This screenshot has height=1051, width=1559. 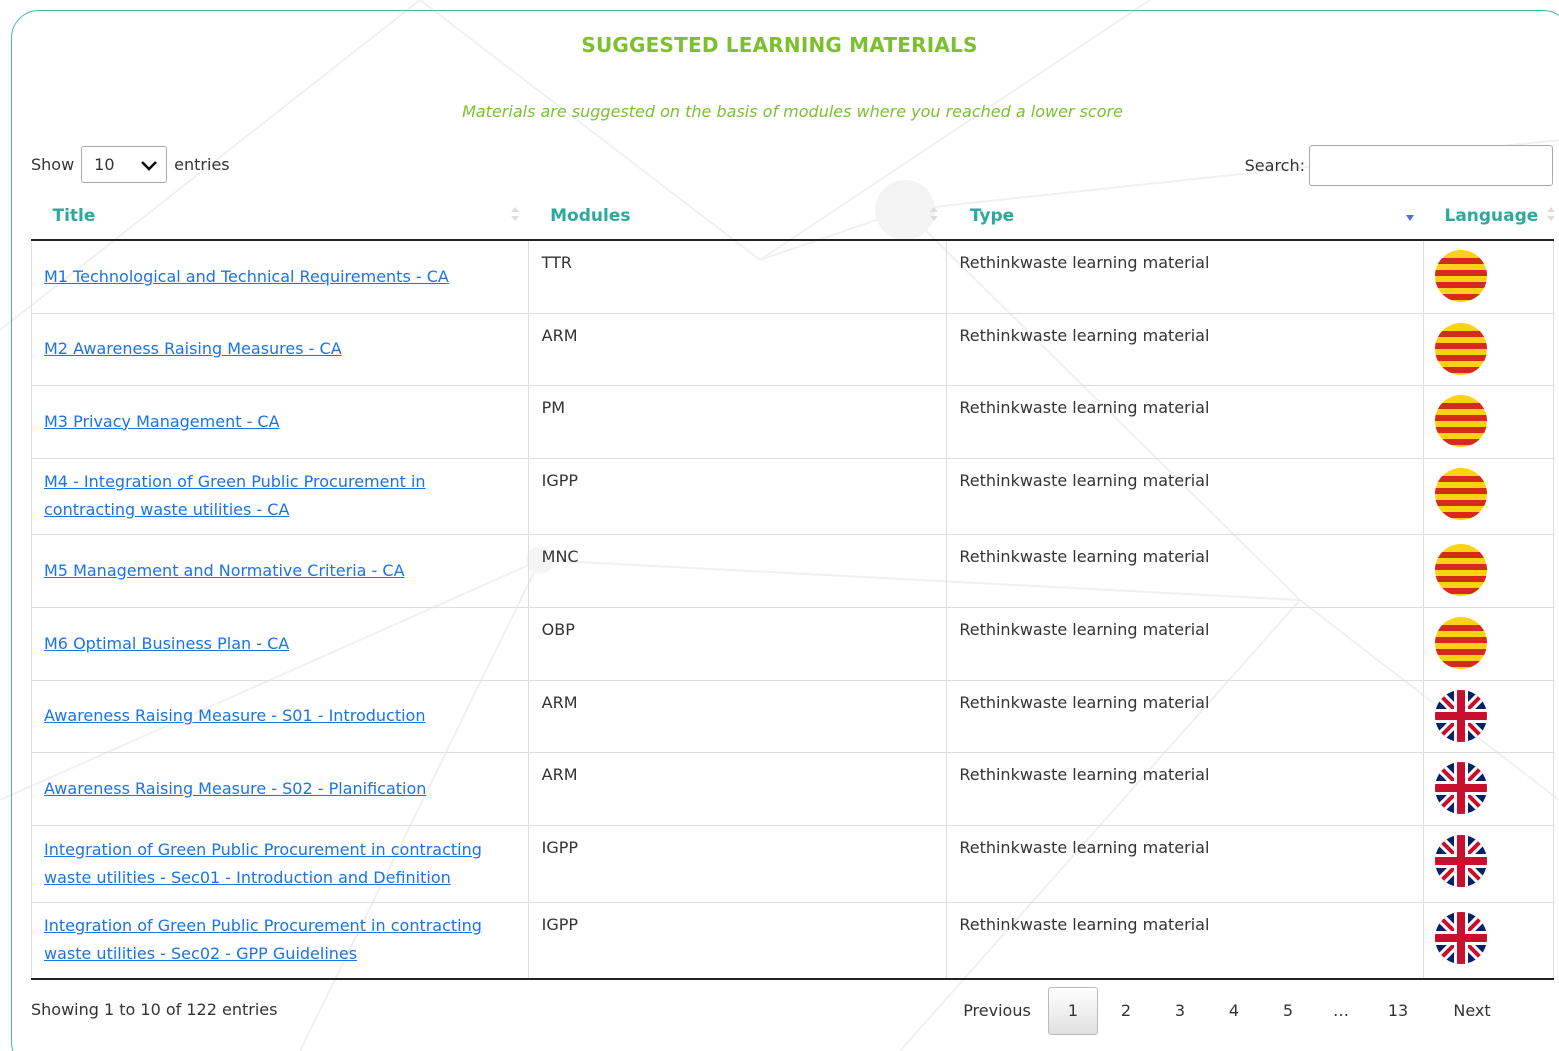 I want to click on page-length-value: 10, so click(x=104, y=164).